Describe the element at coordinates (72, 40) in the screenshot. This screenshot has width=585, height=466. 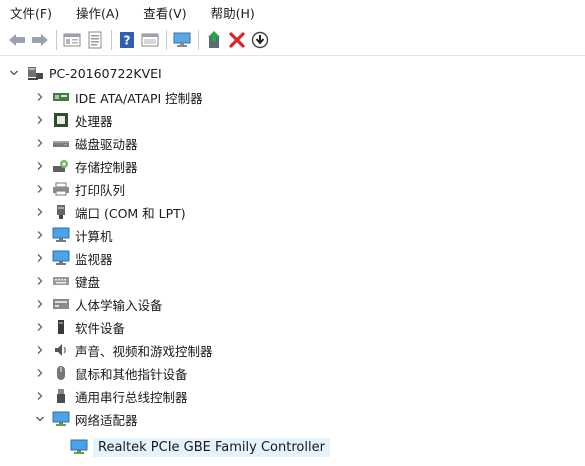
I see `properties-icon` at that location.